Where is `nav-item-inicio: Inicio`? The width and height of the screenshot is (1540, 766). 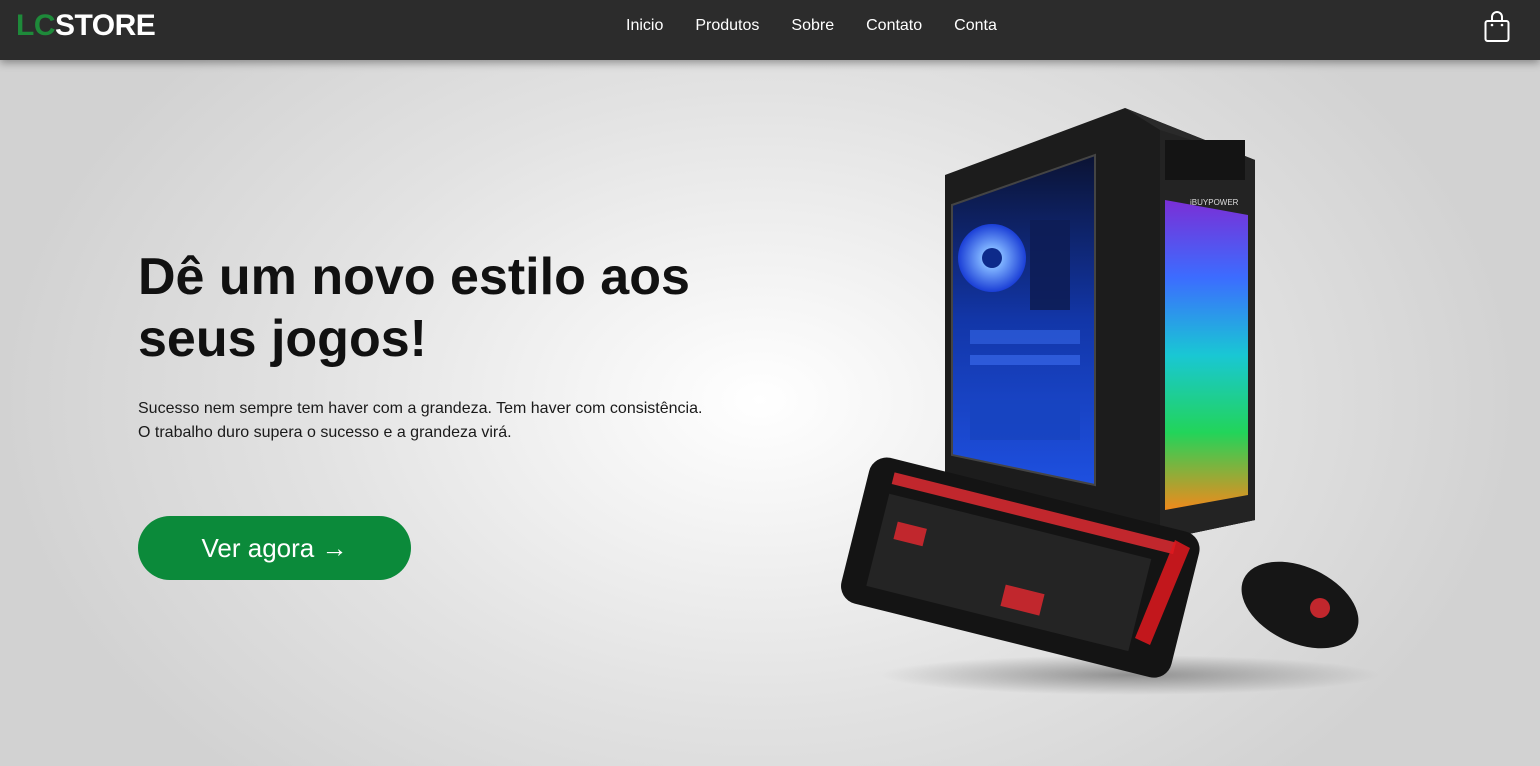
nav-item-inicio: Inicio is located at coordinates (644, 26).